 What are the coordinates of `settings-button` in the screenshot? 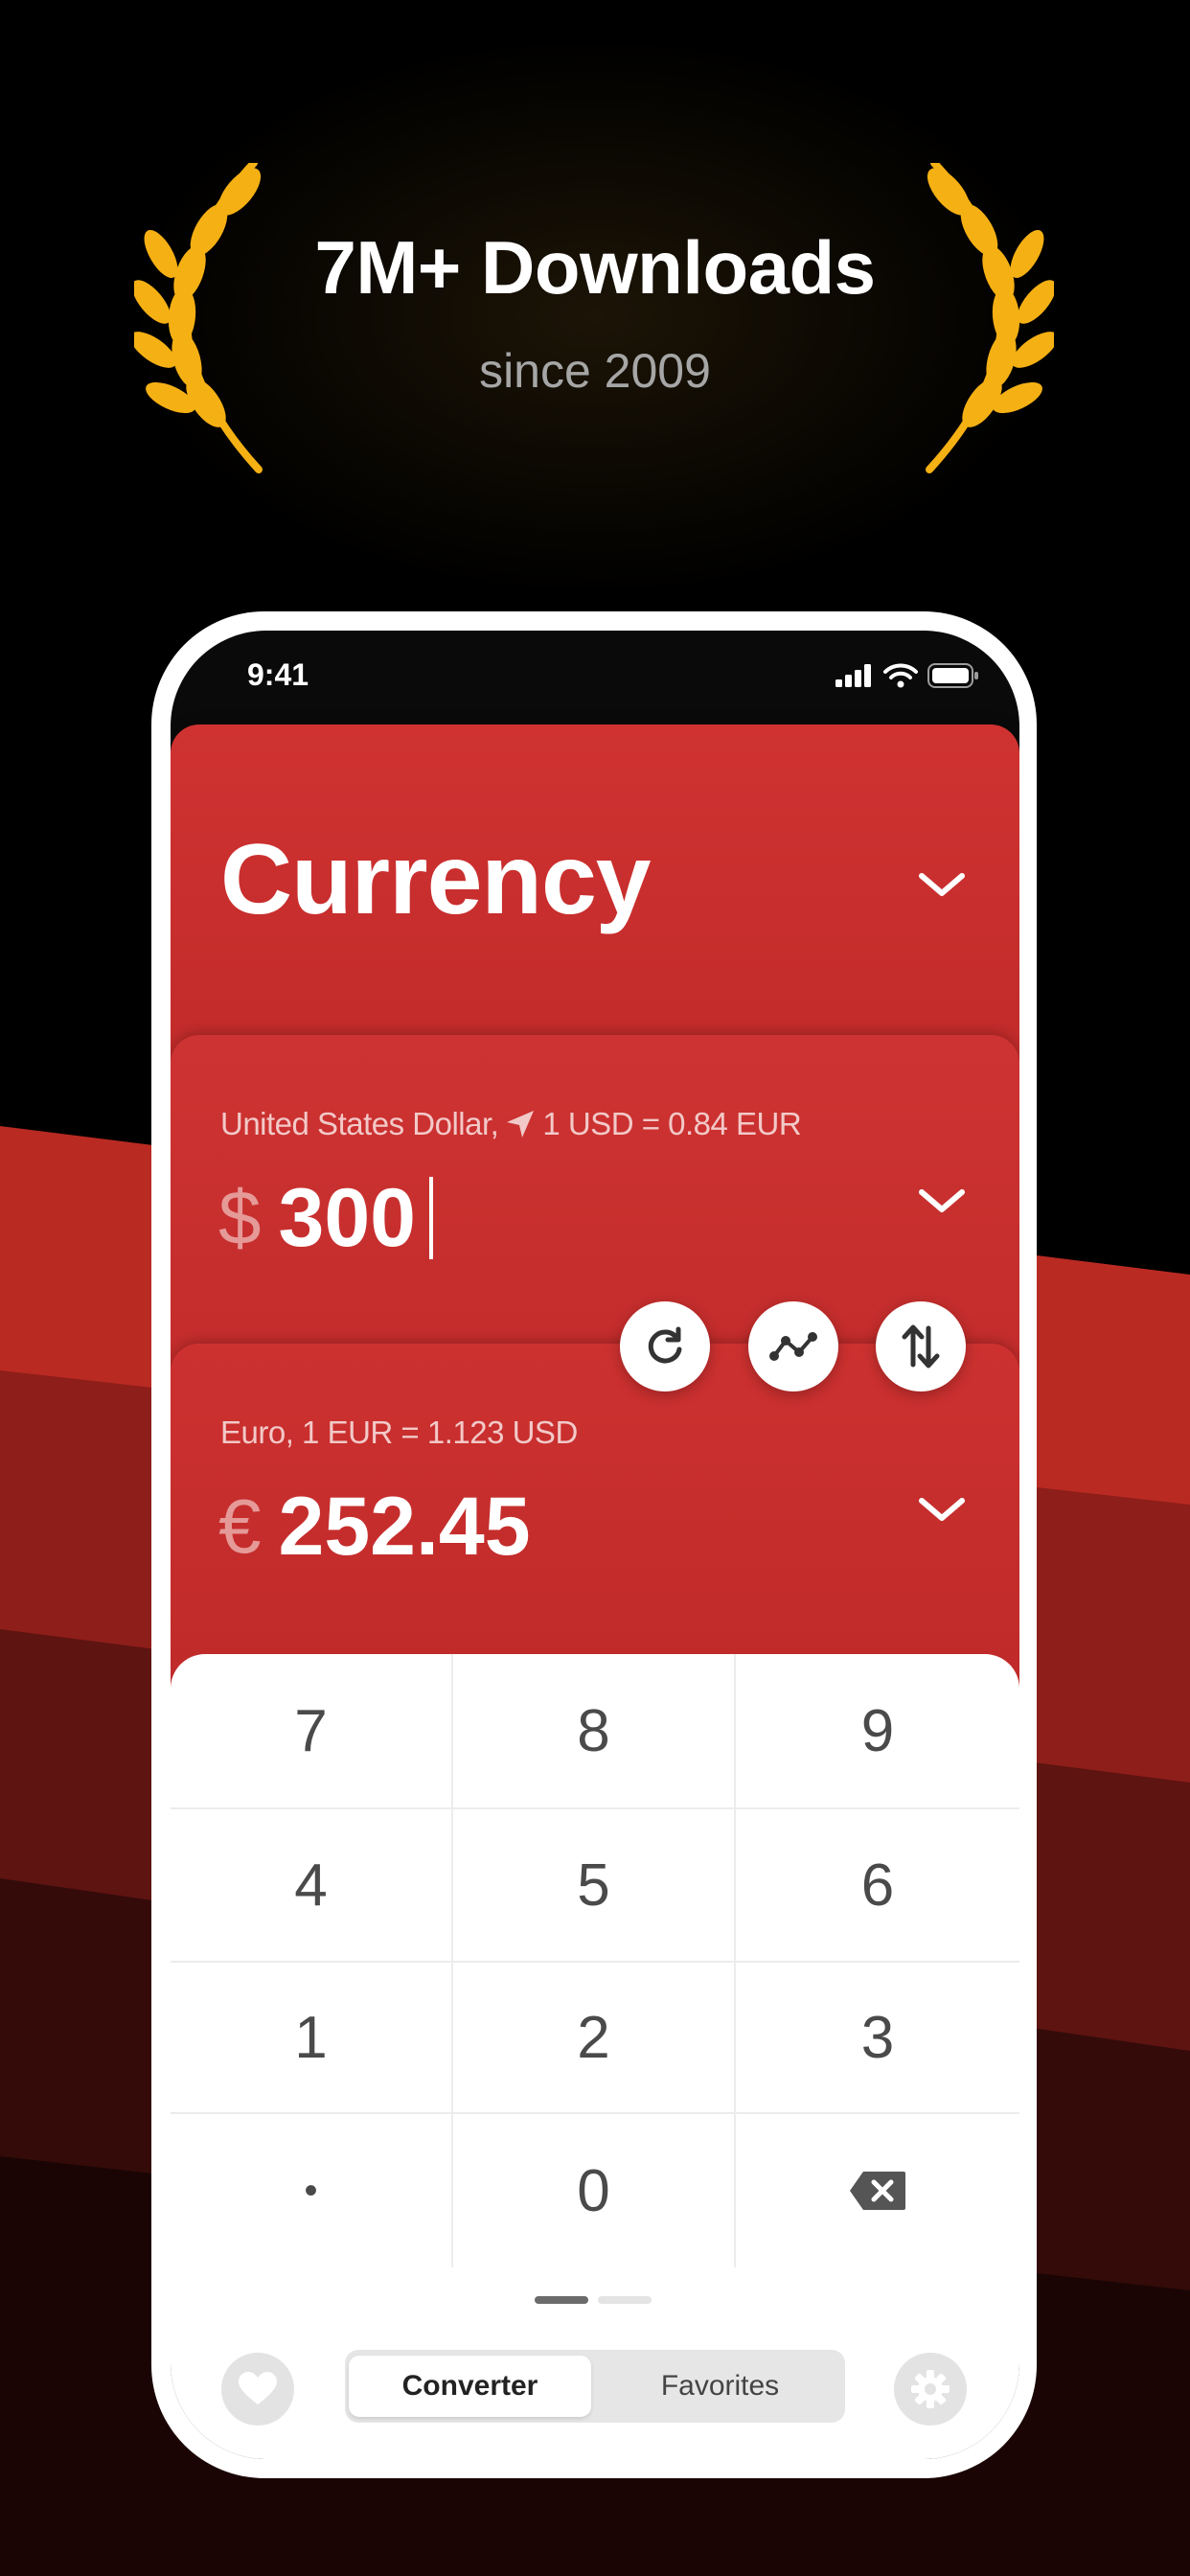 It's located at (931, 2389).